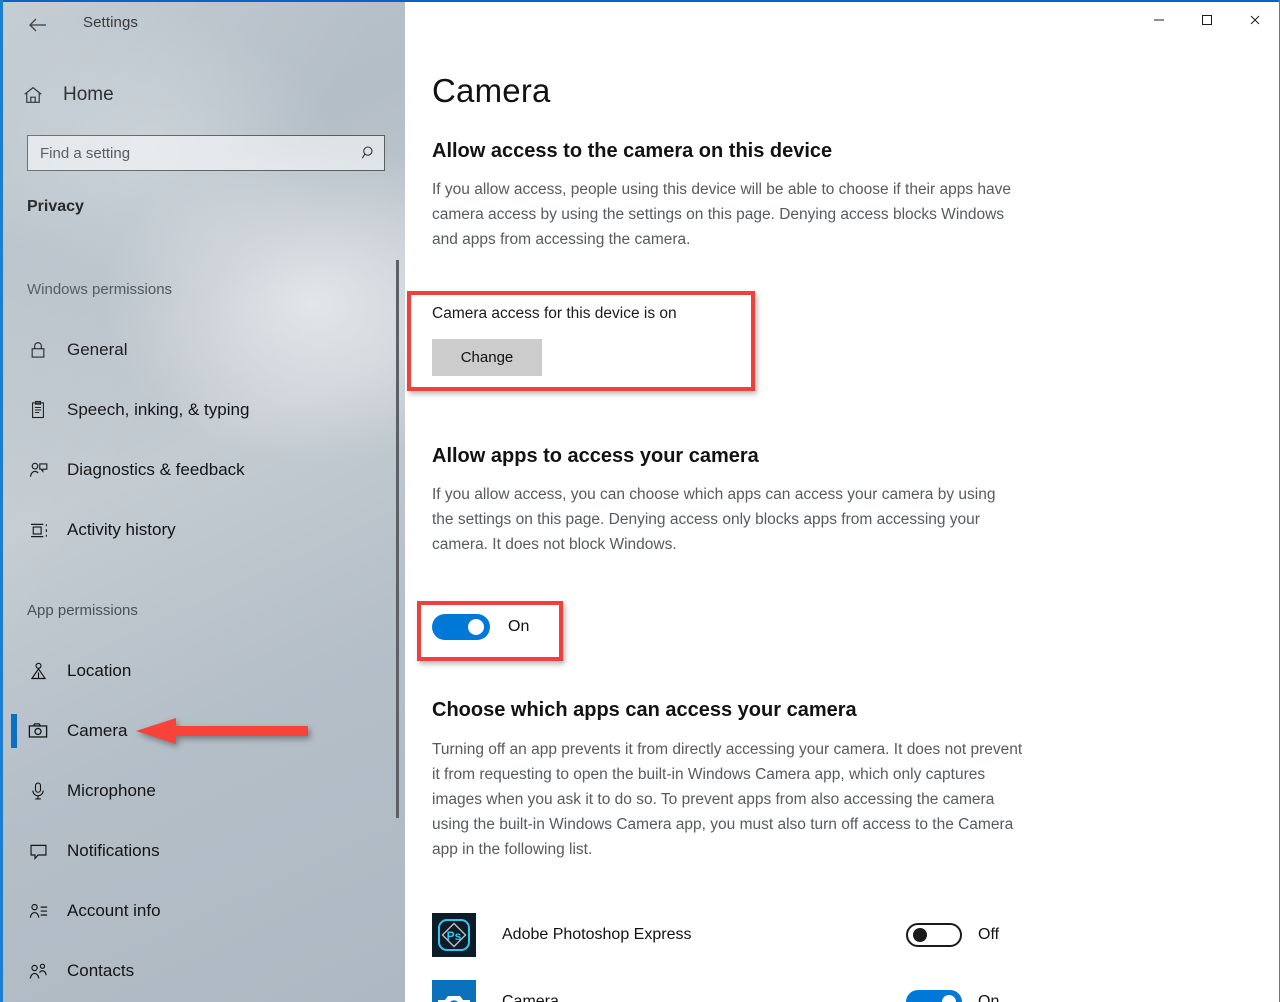 The image size is (1280, 1002). Describe the element at coordinates (204, 971) in the screenshot. I see `sidebar-item-contacts: Contacts` at that location.